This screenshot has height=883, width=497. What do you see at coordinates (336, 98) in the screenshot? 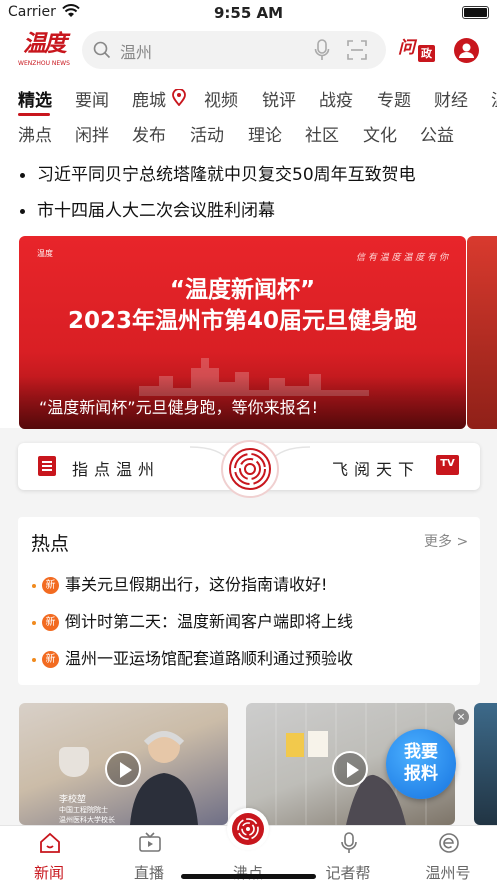
I see `tab-zhanyi: 战疫` at bounding box center [336, 98].